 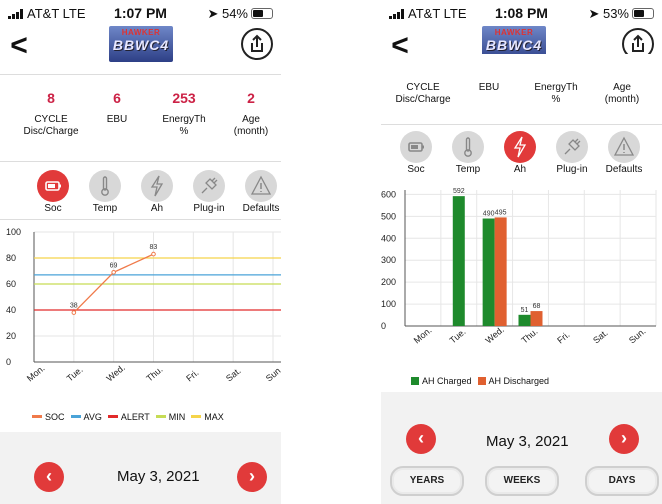 What do you see at coordinates (525, 310) in the screenshot?
I see `data-label: 51` at bounding box center [525, 310].